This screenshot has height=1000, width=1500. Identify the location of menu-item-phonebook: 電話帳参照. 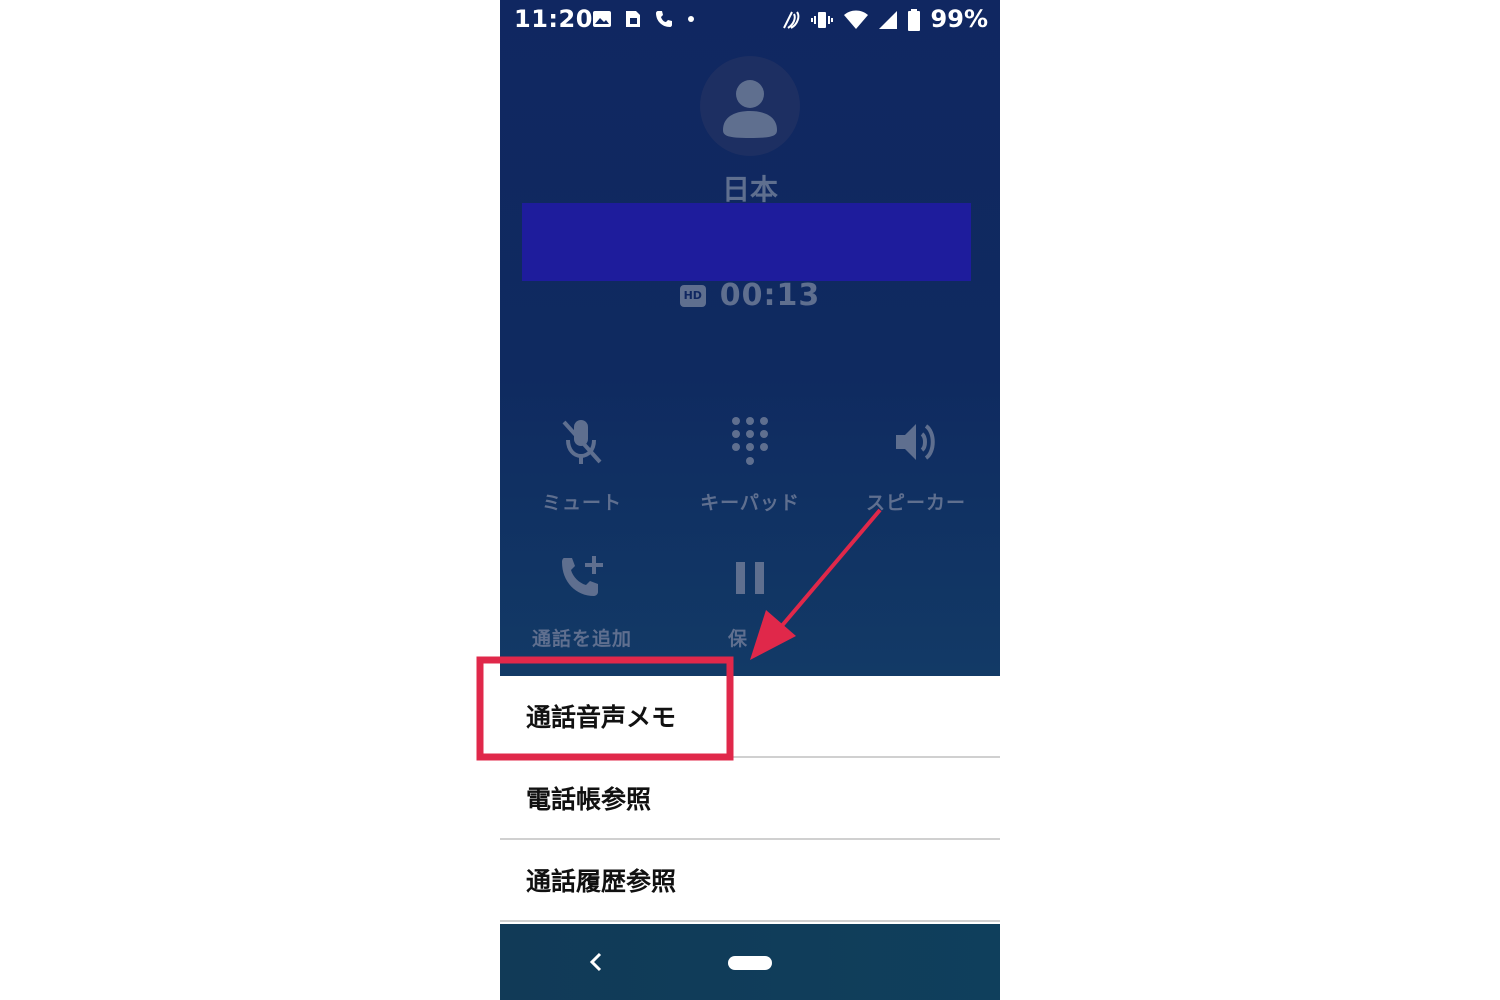
(750, 799).